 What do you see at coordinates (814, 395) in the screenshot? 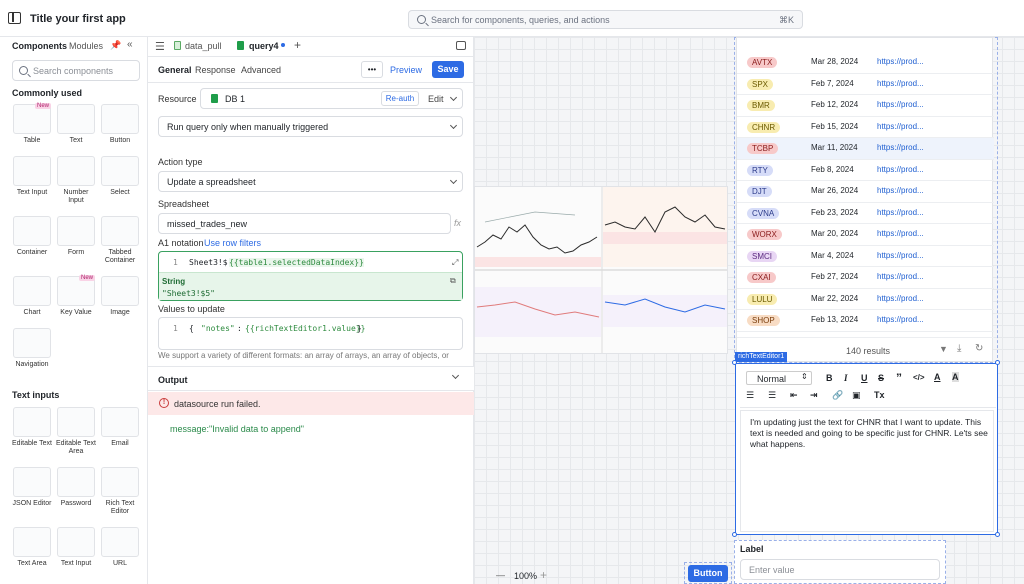
I see `indent-icon: ⇥` at bounding box center [814, 395].